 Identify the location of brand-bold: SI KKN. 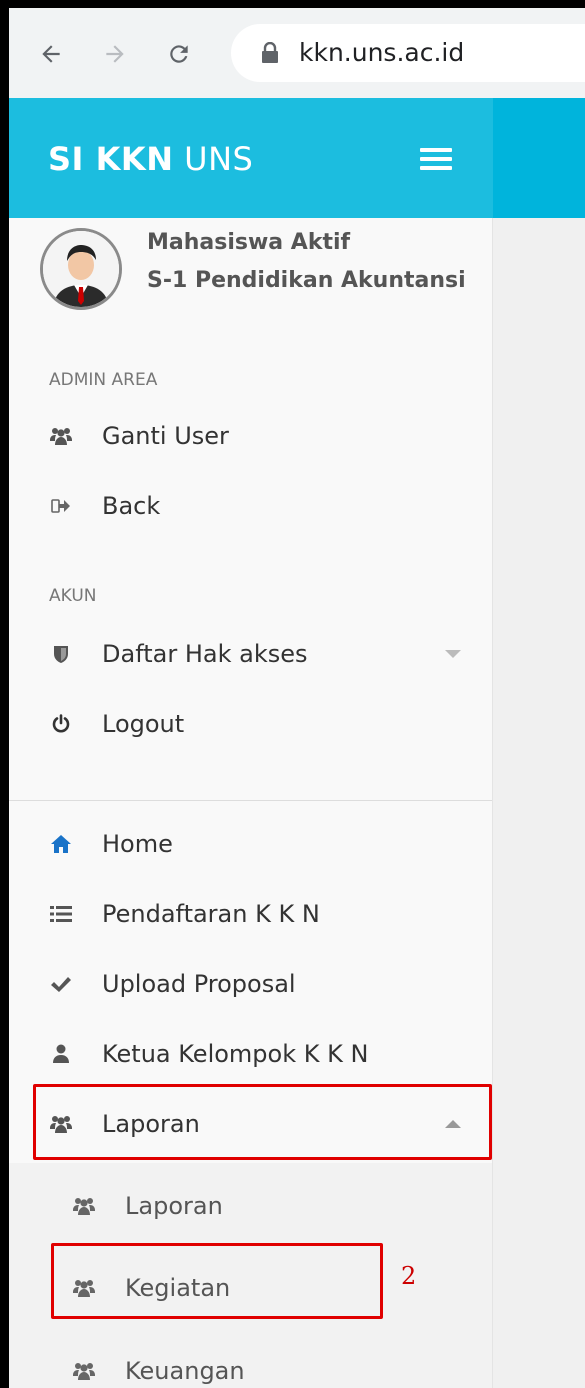
(111, 159).